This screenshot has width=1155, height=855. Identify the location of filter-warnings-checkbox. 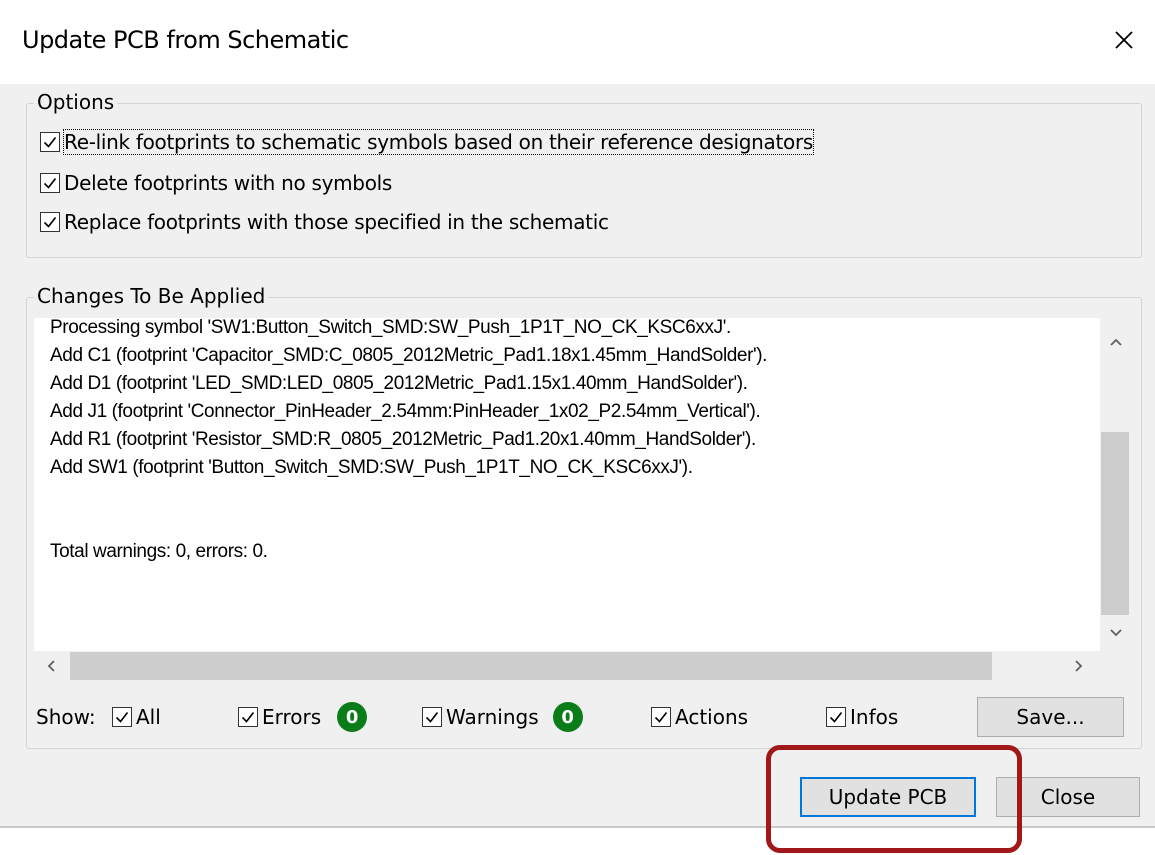
(432, 717).